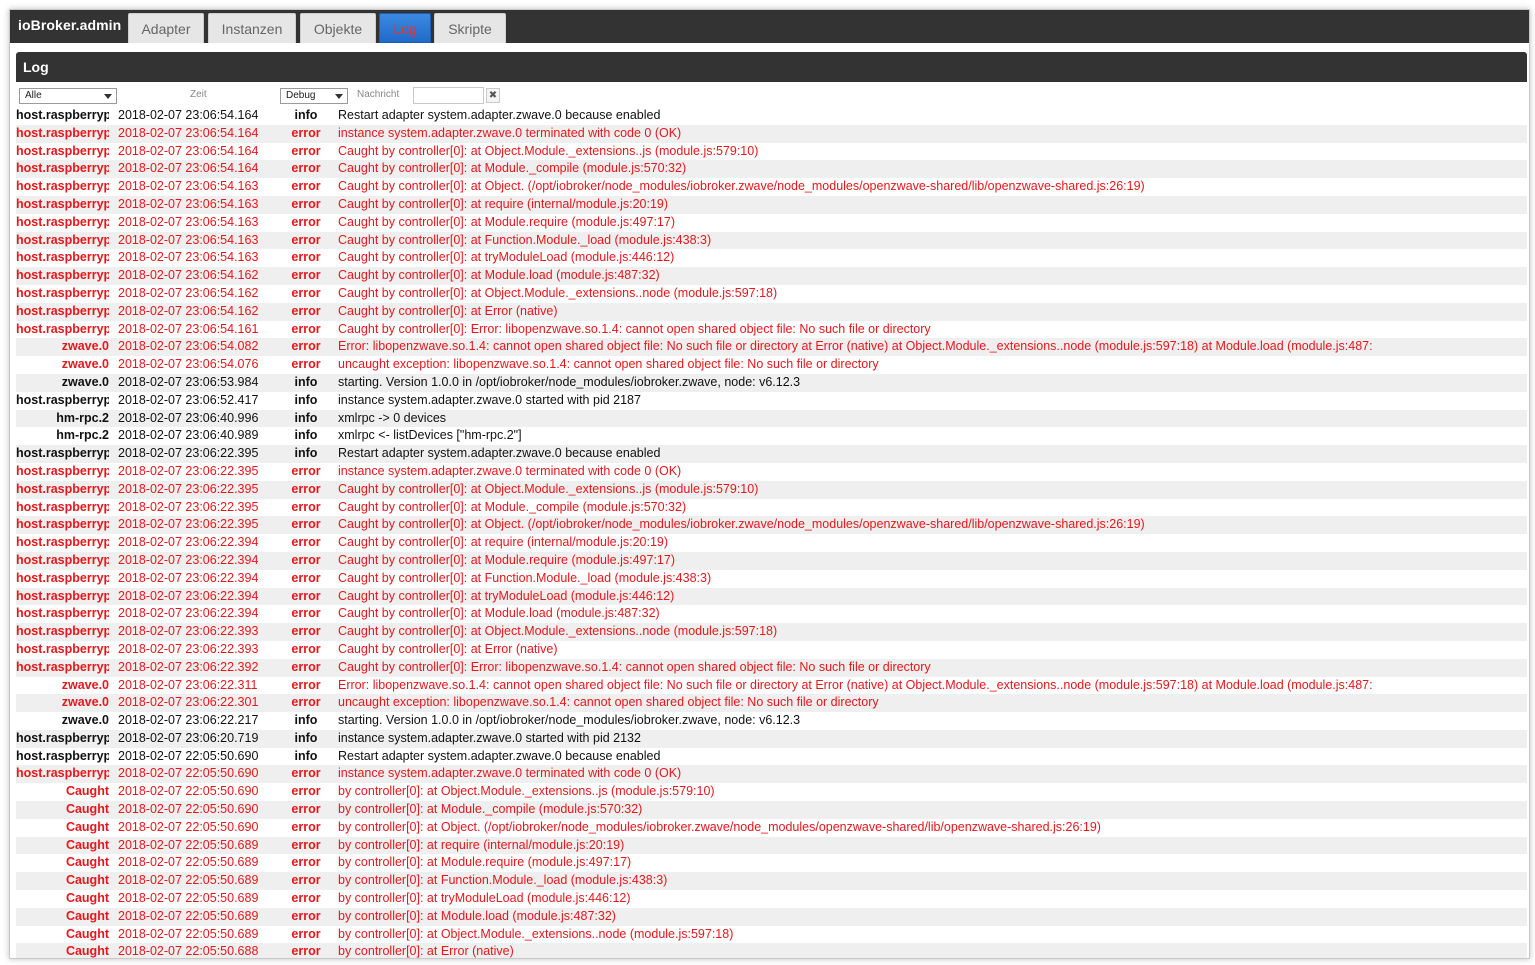 The width and height of the screenshot is (1535, 965). Describe the element at coordinates (188, 168) in the screenshot. I see `log-time: 2018-02-07 23:06:54.164` at that location.